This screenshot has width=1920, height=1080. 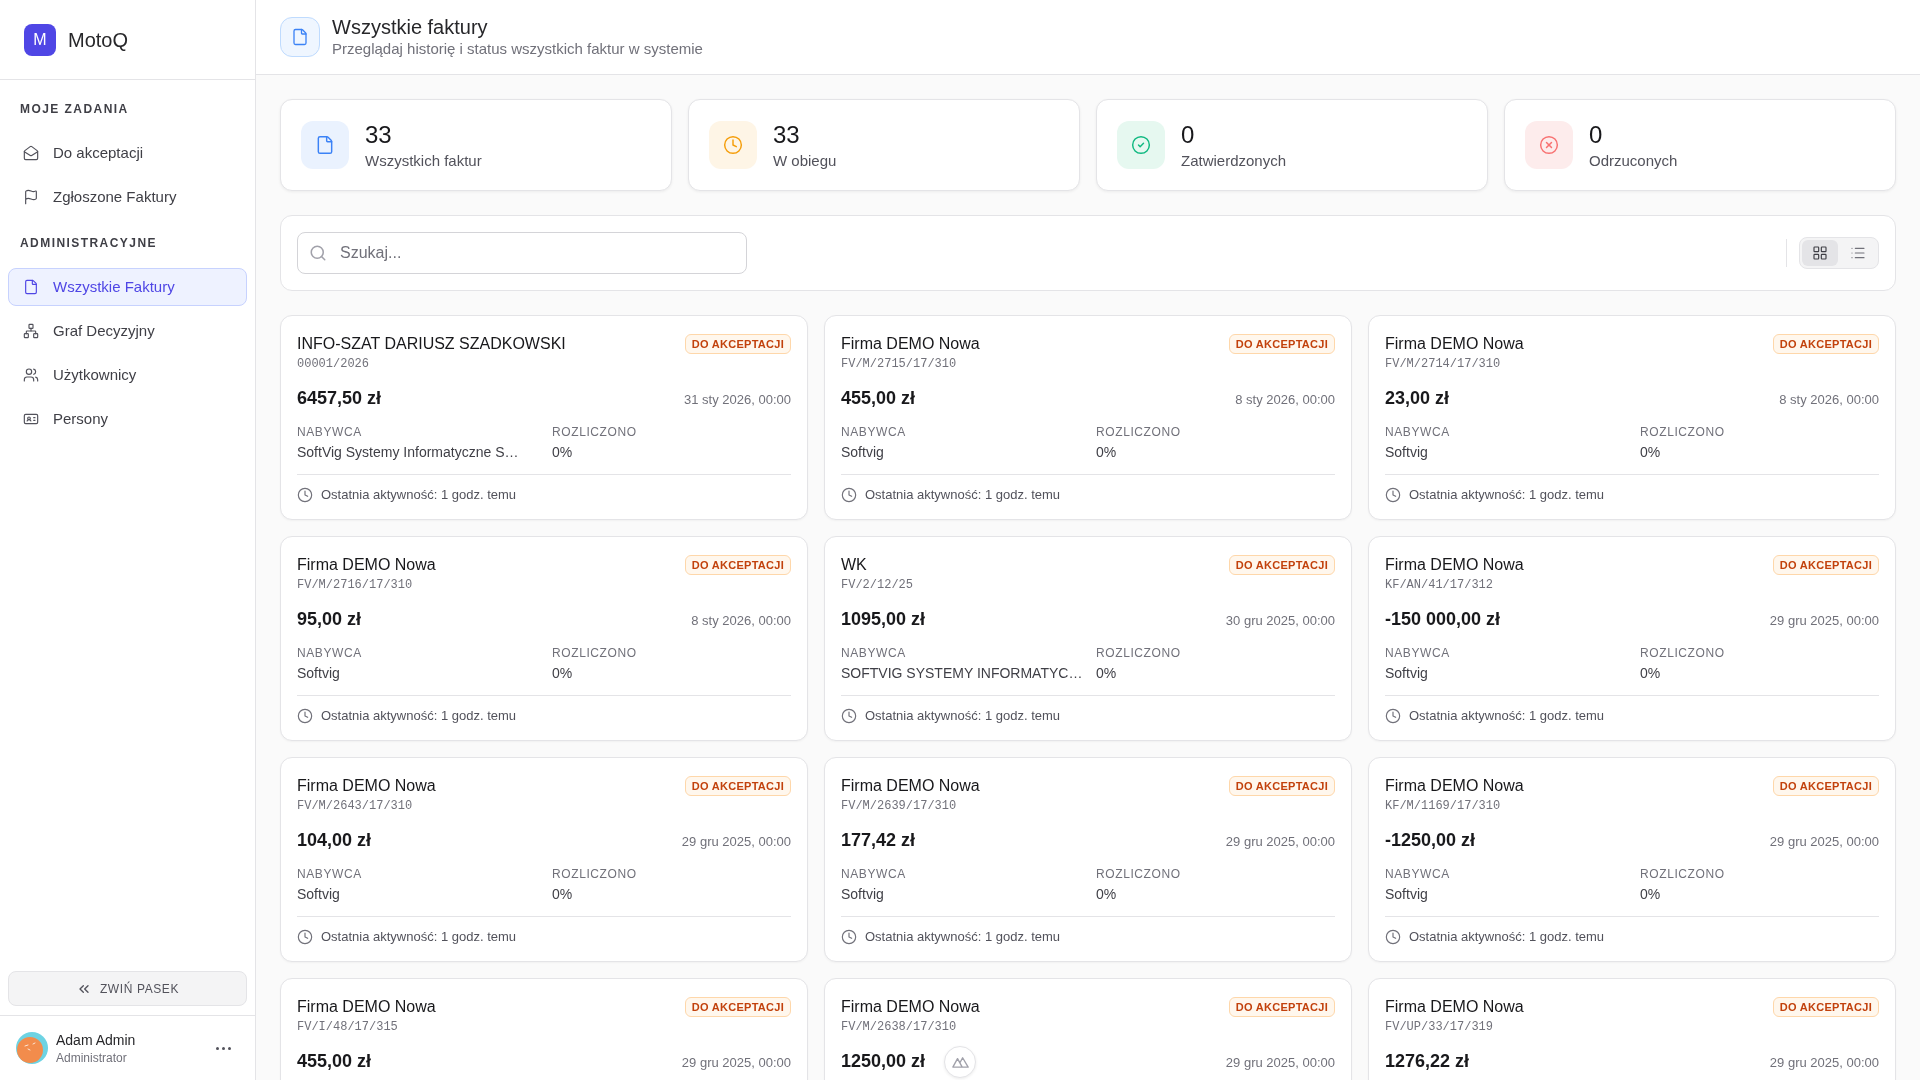 What do you see at coordinates (1632, 417) in the screenshot?
I see `invoice-card: Firma DEMO Nowa FV/M/2714/17/310 DO AKCEPTACJI 23,00 zł 8 sty 2026, 00:00 NABYWCA Softvig ROZLICZONO 0% Ostatnia aktywność: 1 godz. temu` at bounding box center [1632, 417].